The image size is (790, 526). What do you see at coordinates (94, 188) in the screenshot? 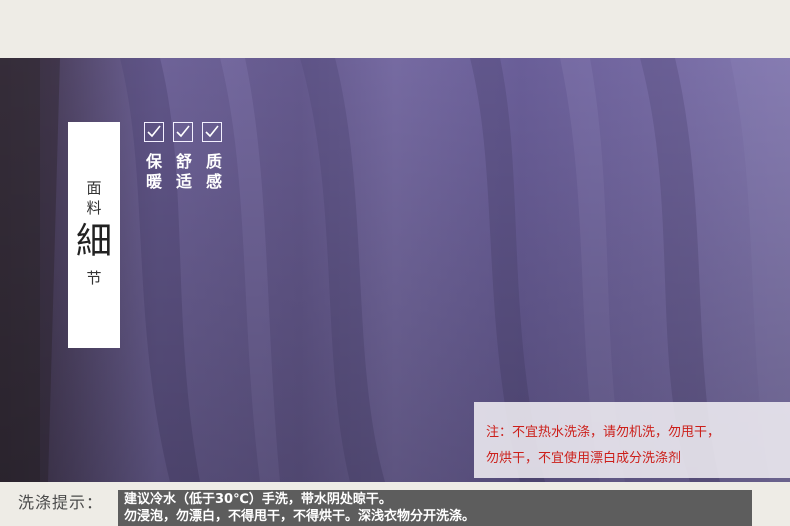
I see `card-char-1: 面` at bounding box center [94, 188].